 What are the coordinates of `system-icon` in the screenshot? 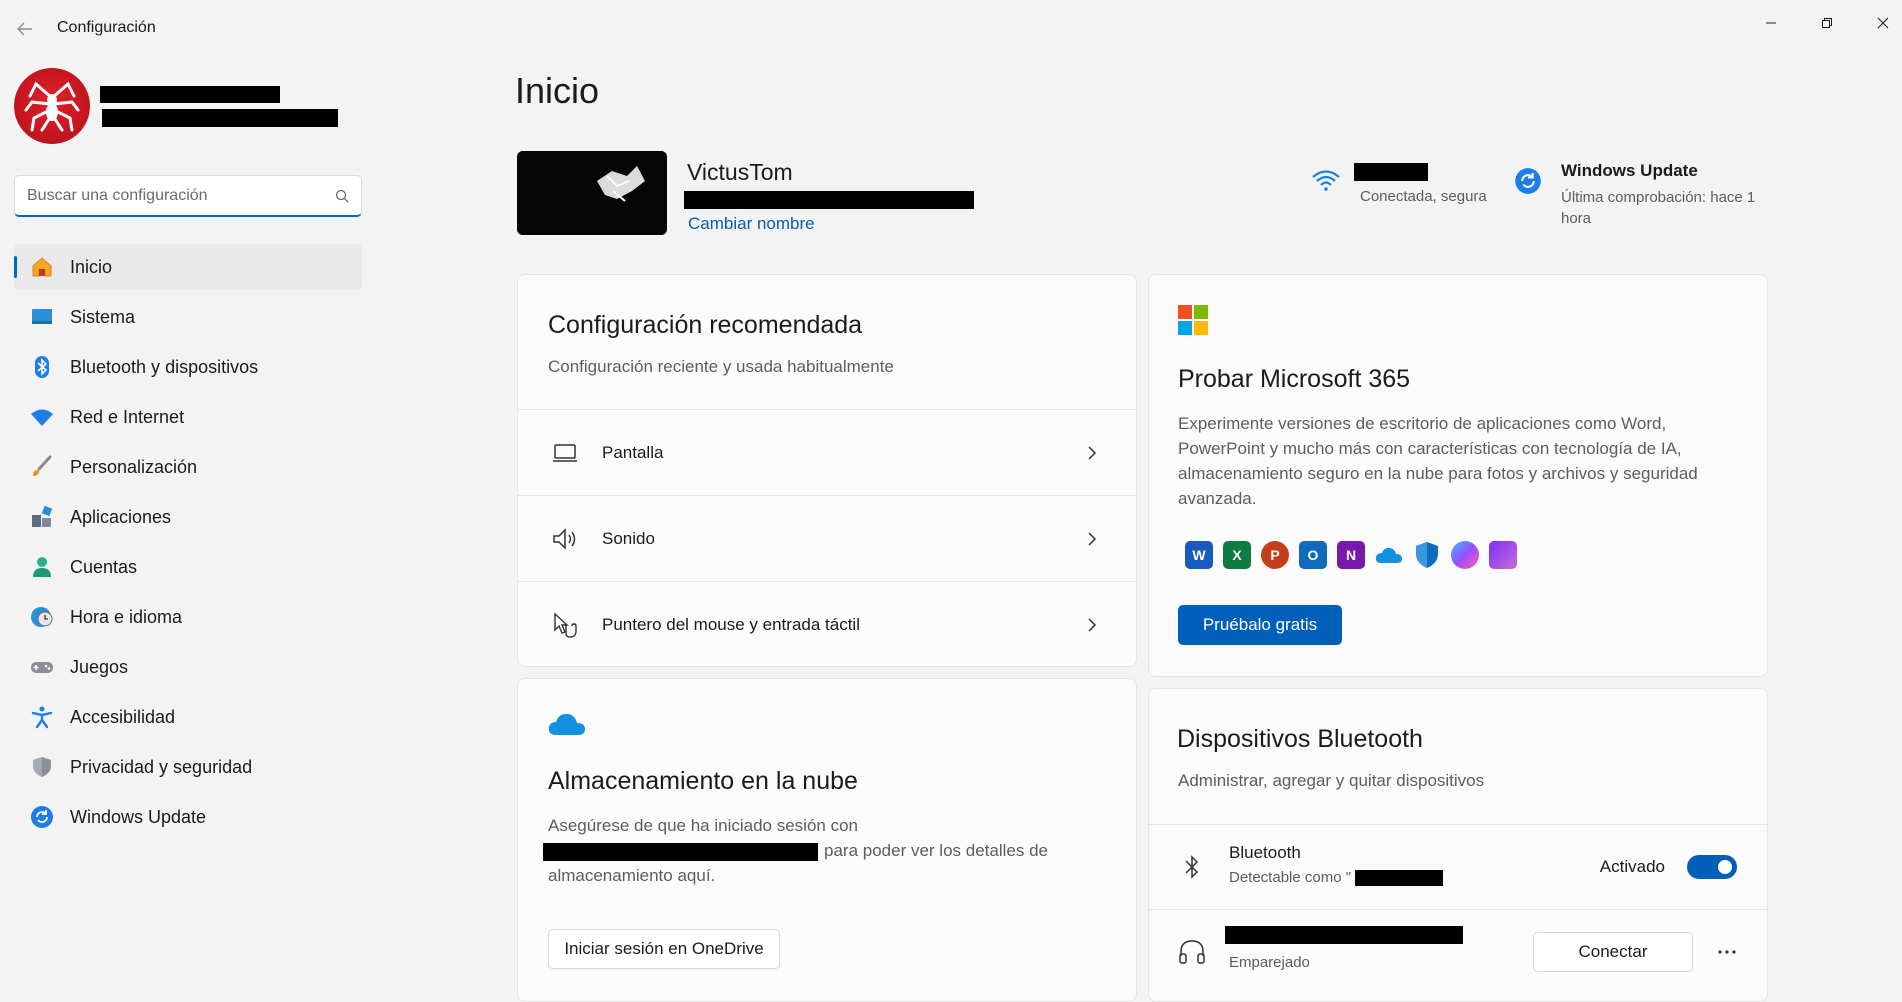 It's located at (42, 317).